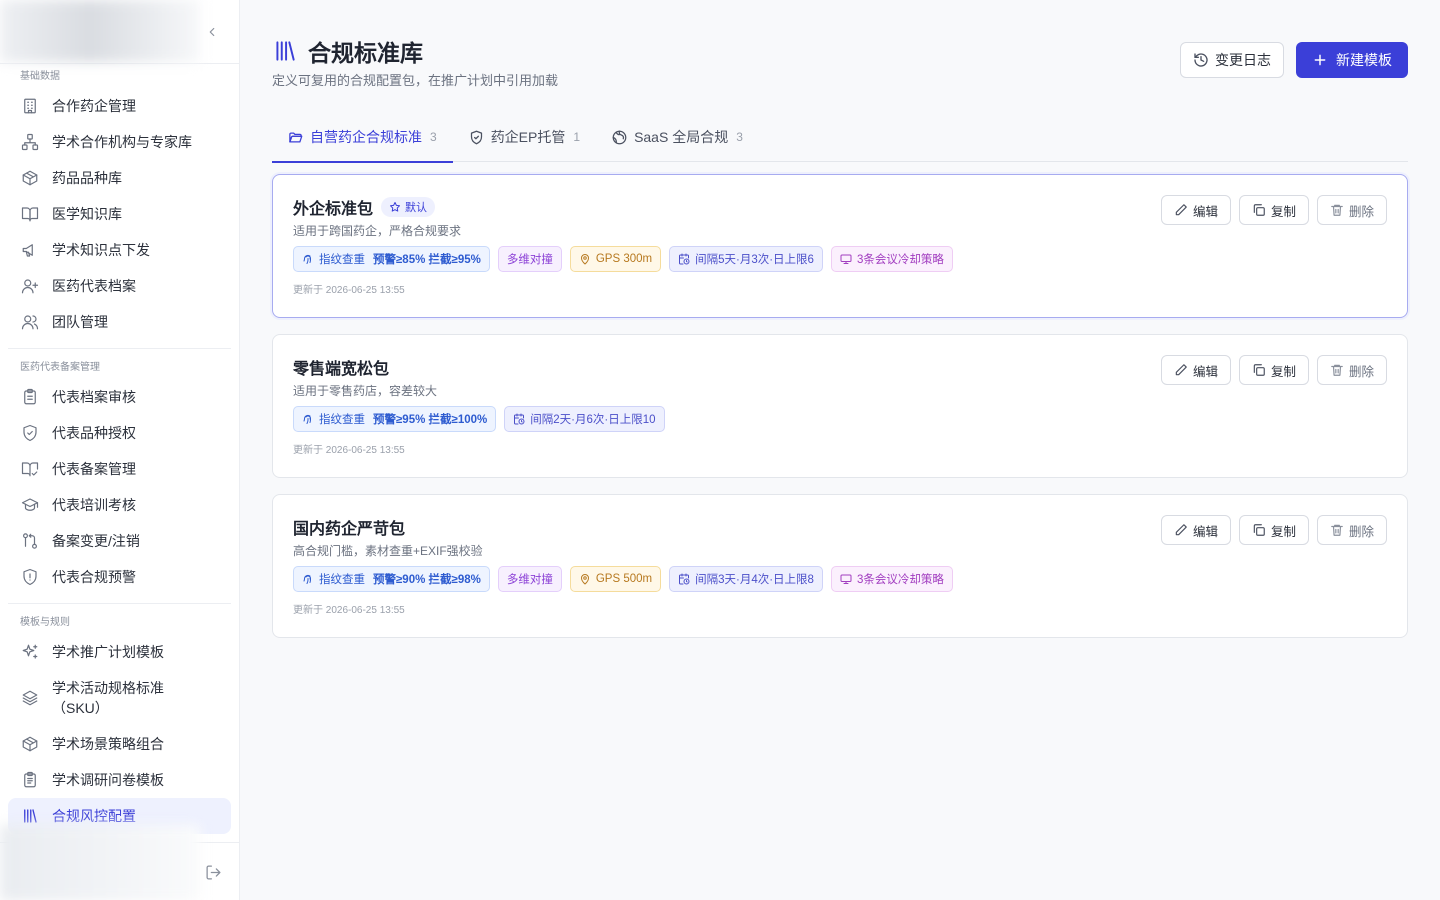 This screenshot has height=900, width=1440. Describe the element at coordinates (119, 541) in the screenshot. I see `sidebar-item-filing-change: 备案变更/注销` at that location.